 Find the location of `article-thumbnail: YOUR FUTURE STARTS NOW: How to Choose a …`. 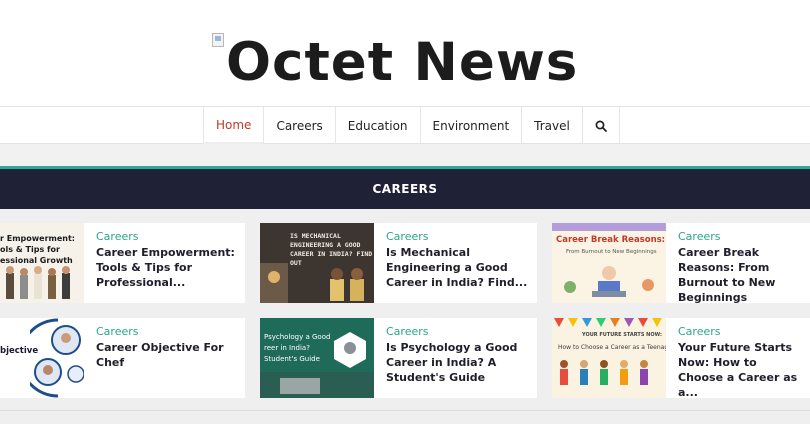

article-thumbnail: YOUR FUTURE STARTS NOW: How to Choose a … is located at coordinates (609, 358).